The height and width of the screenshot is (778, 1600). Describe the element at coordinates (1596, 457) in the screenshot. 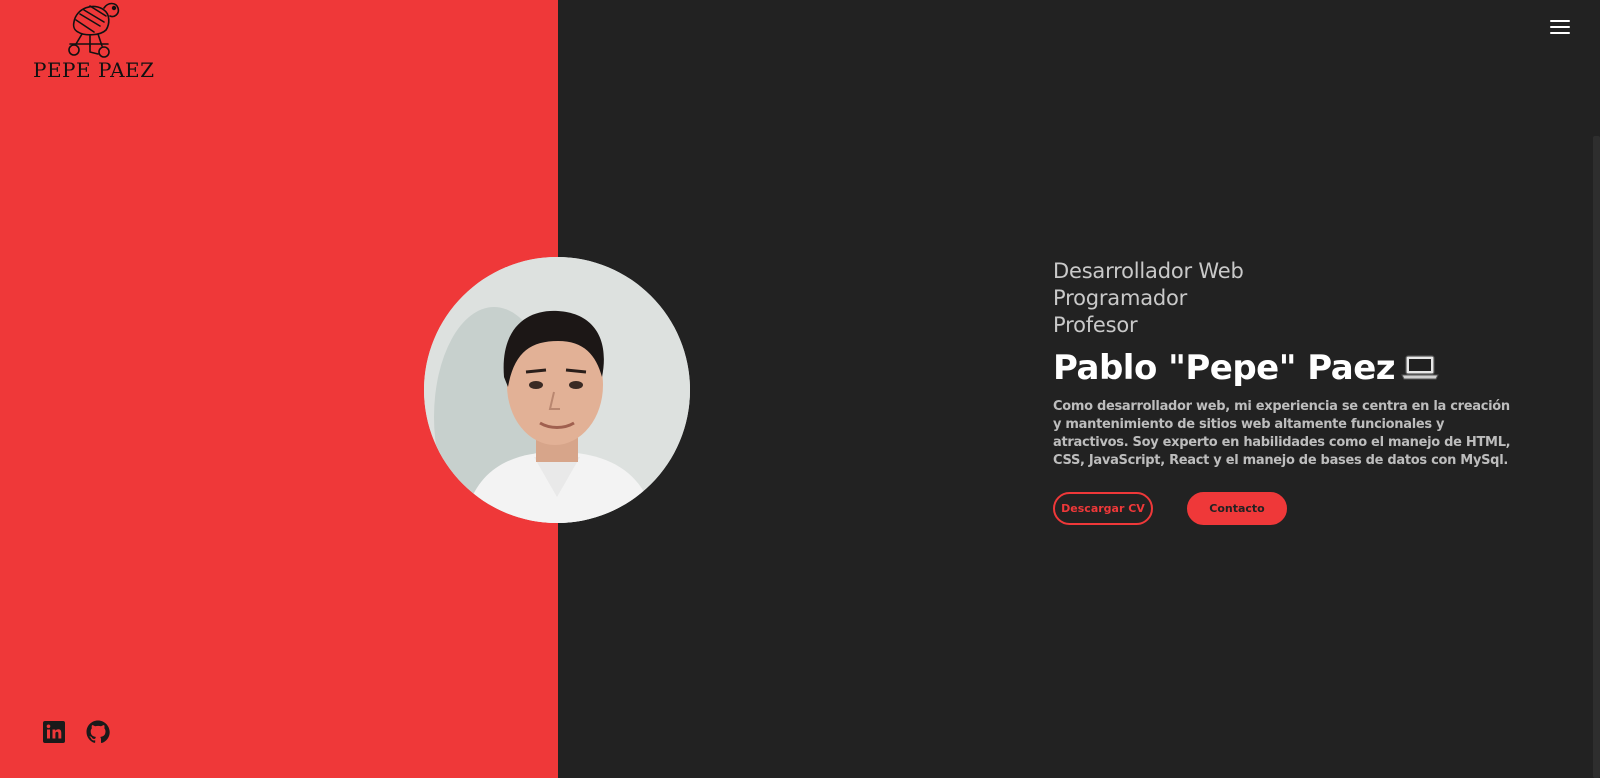

I see `scrollbar-thumb` at that location.